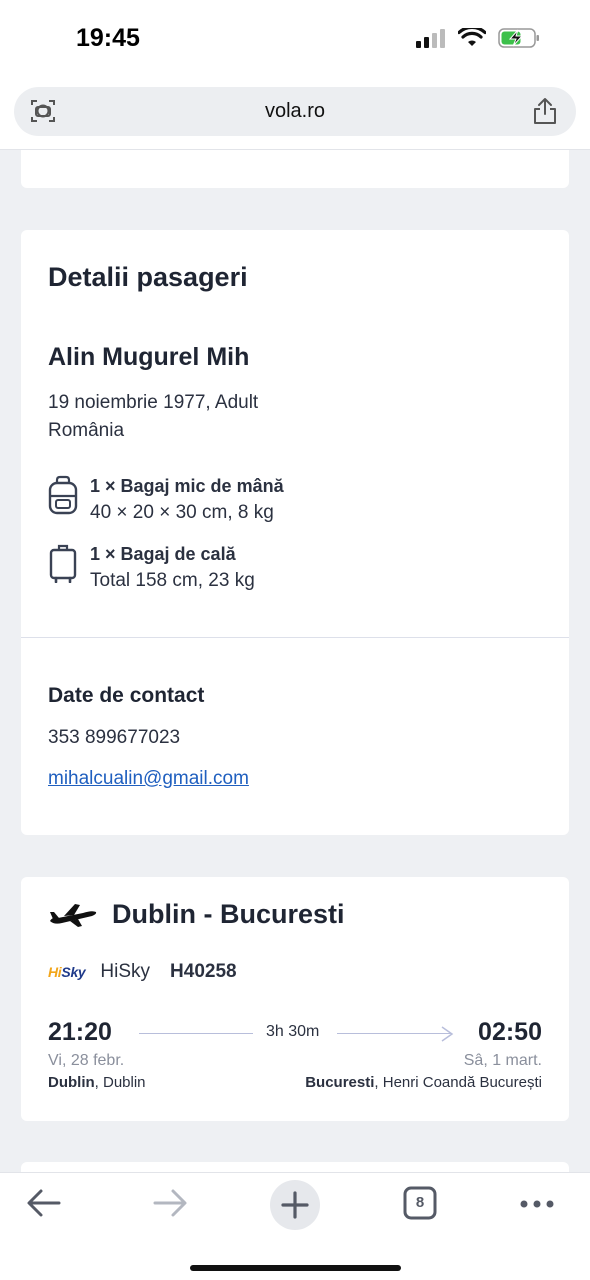 The image size is (590, 1280). I want to click on departure-airport: , Dublin, so click(120, 1082).